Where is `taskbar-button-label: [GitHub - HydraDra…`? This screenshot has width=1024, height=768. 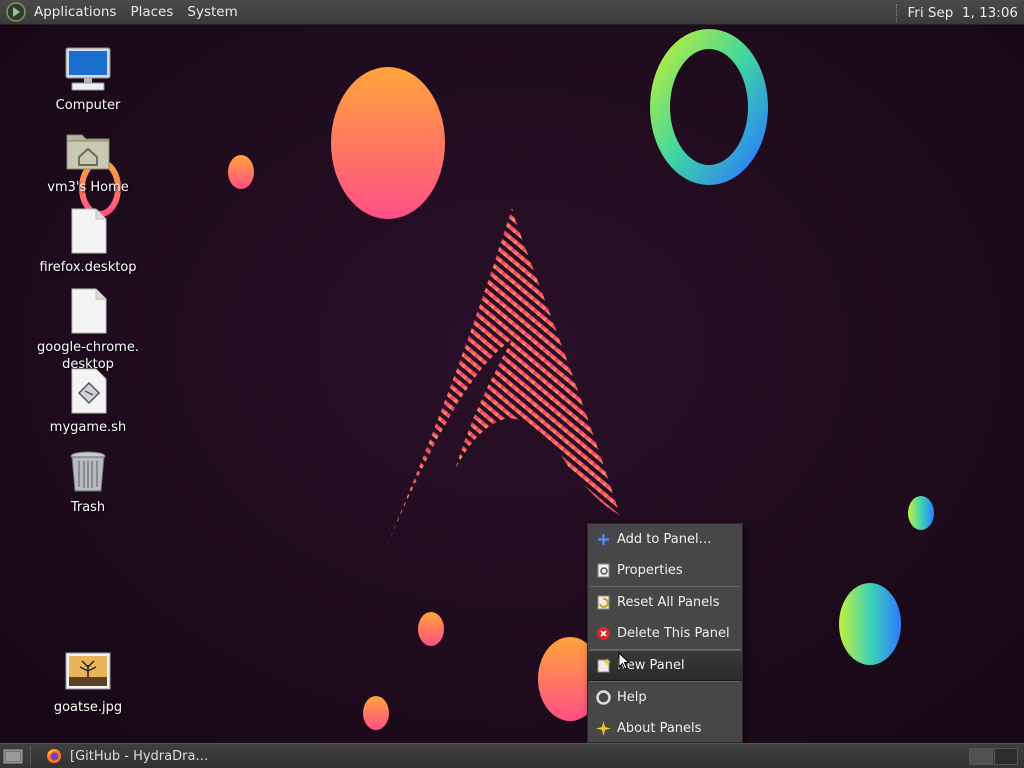
taskbar-button-label: [GitHub - HydraDra… is located at coordinates (139, 756).